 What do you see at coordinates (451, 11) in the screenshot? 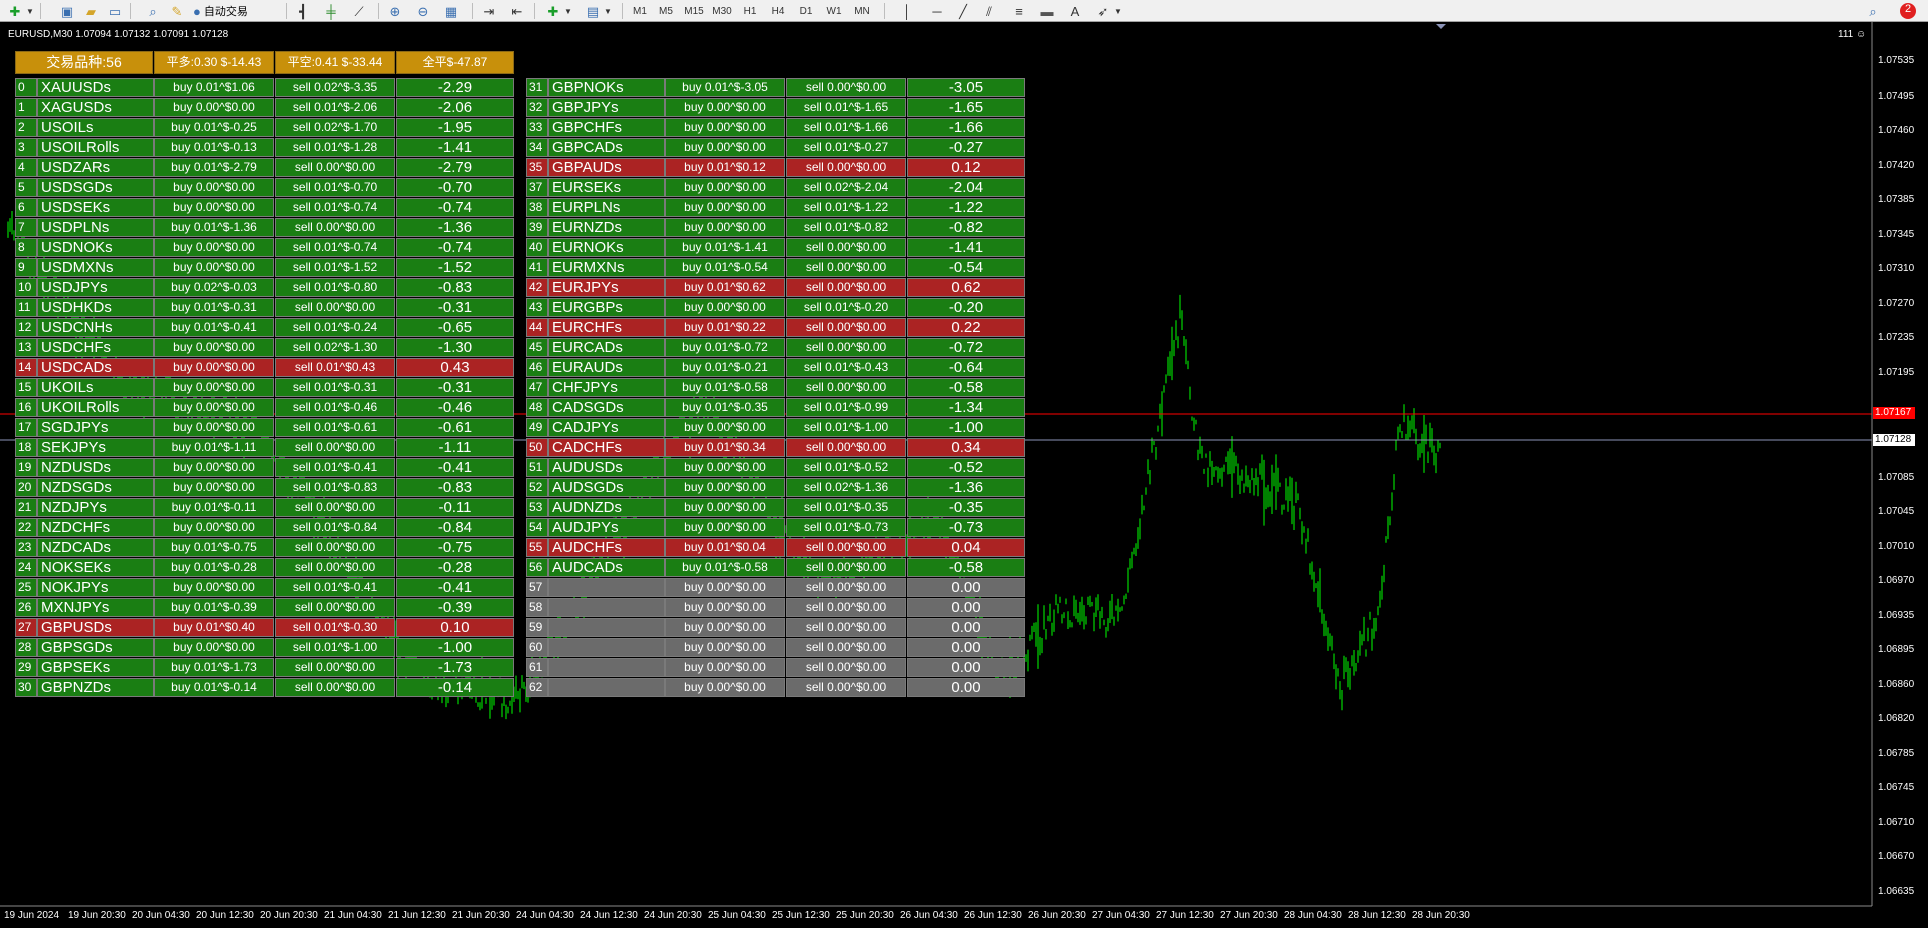
I see `tile-windows-icon: ▦` at bounding box center [451, 11].